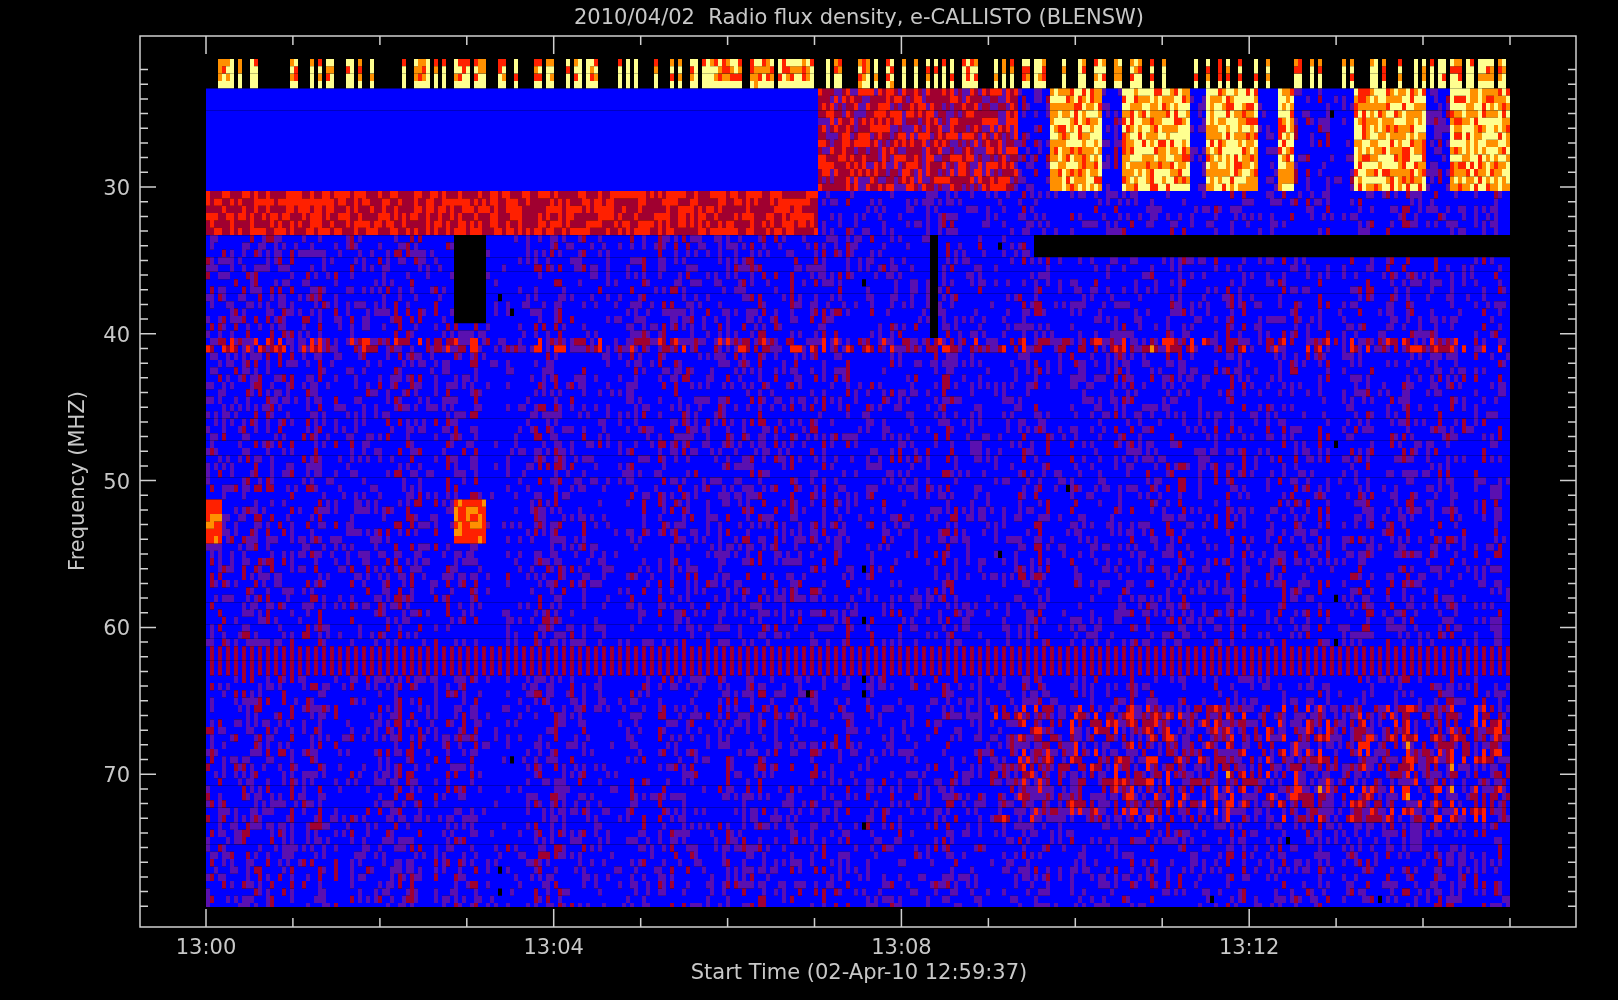 Image resolution: width=1618 pixels, height=1000 pixels. I want to click on y-tick-label: 50, so click(116, 481).